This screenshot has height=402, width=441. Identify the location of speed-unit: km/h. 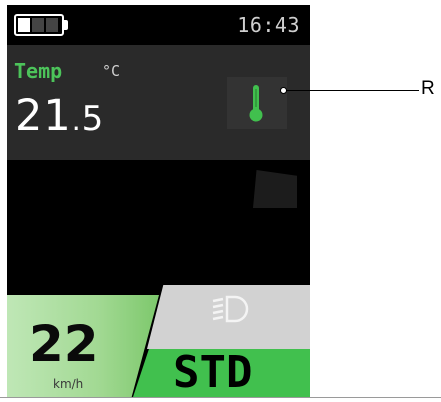
(68, 384).